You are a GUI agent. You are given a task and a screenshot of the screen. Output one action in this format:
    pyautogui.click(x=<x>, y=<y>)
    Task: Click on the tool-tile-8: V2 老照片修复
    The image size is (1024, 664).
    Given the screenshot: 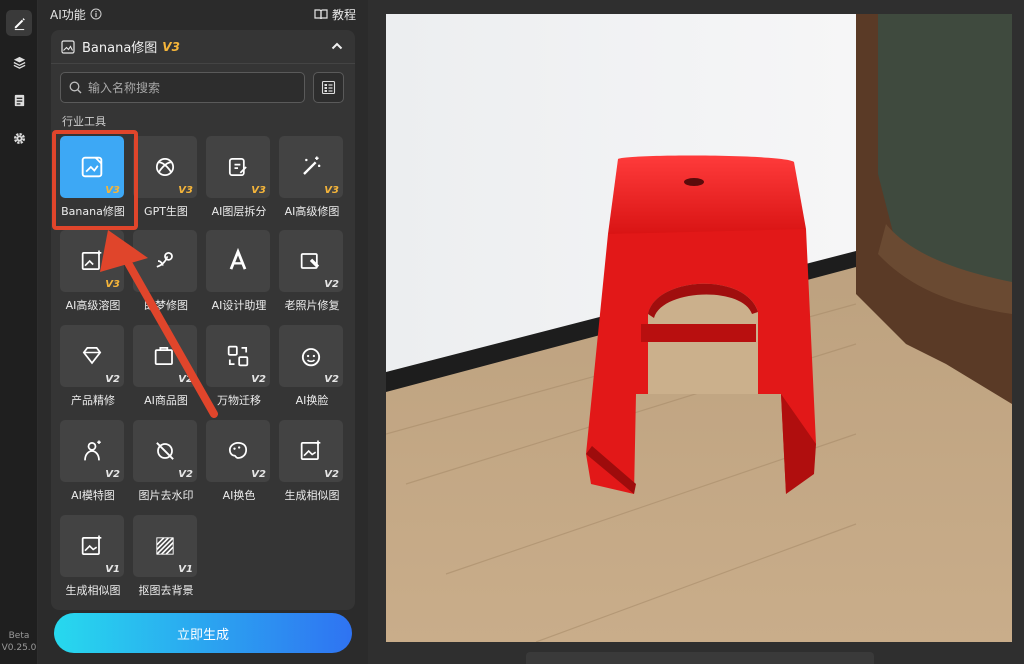 What is the action you would take?
    pyautogui.click(x=312, y=271)
    